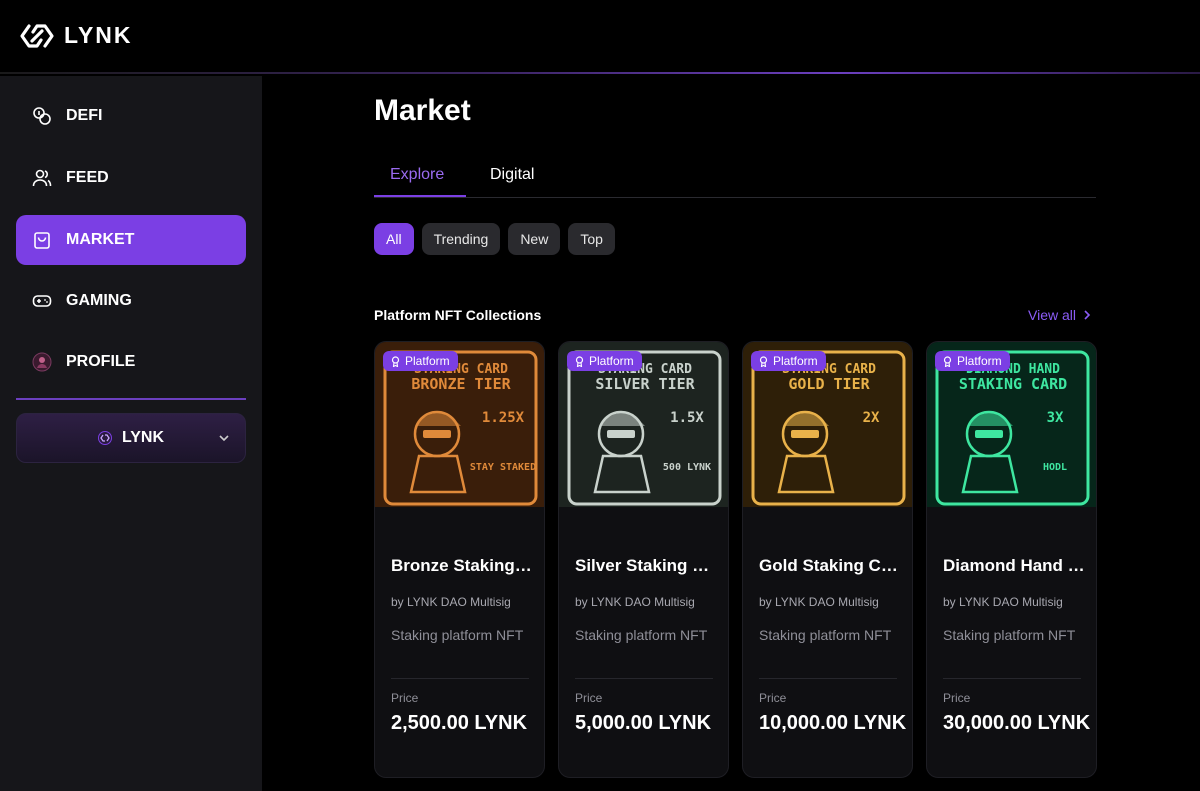 Image resolution: width=1200 pixels, height=791 pixels. What do you see at coordinates (84, 115) in the screenshot?
I see `sidebar-item-label: DEFI` at bounding box center [84, 115].